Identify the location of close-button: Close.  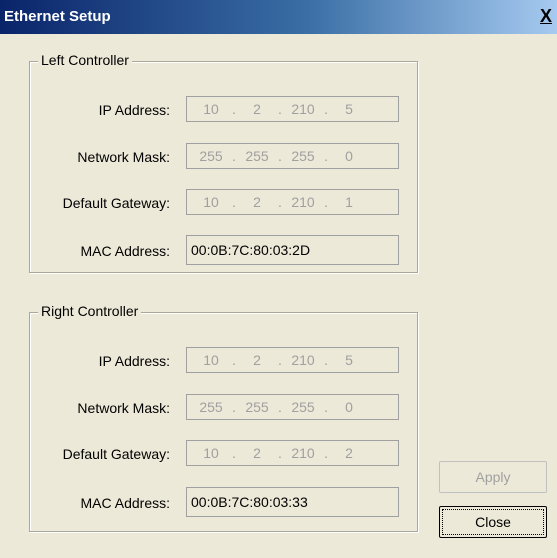
(493, 522).